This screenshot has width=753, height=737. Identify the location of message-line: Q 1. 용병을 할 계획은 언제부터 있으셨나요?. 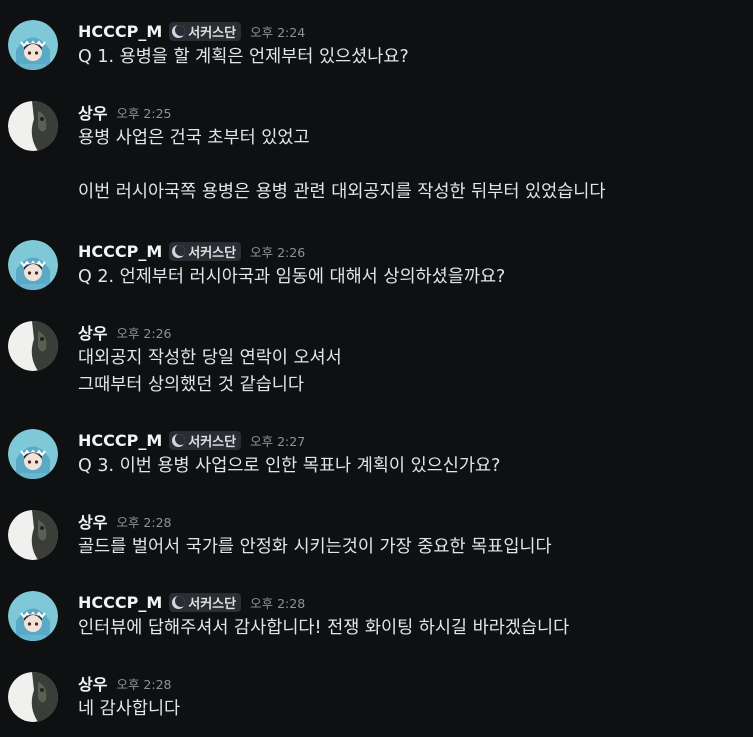
(243, 57).